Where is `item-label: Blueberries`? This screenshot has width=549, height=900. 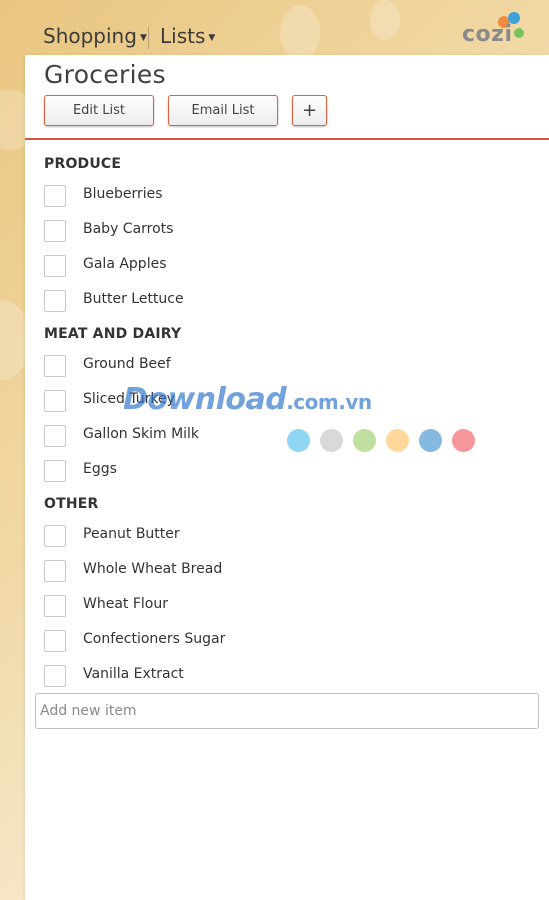
item-label: Blueberries is located at coordinates (123, 194).